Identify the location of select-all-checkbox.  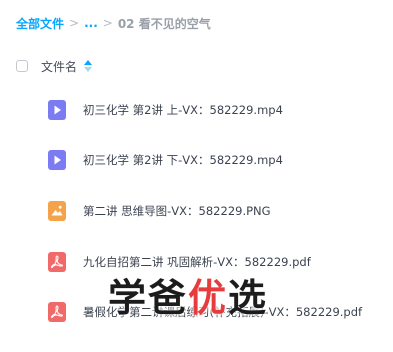
(22, 66).